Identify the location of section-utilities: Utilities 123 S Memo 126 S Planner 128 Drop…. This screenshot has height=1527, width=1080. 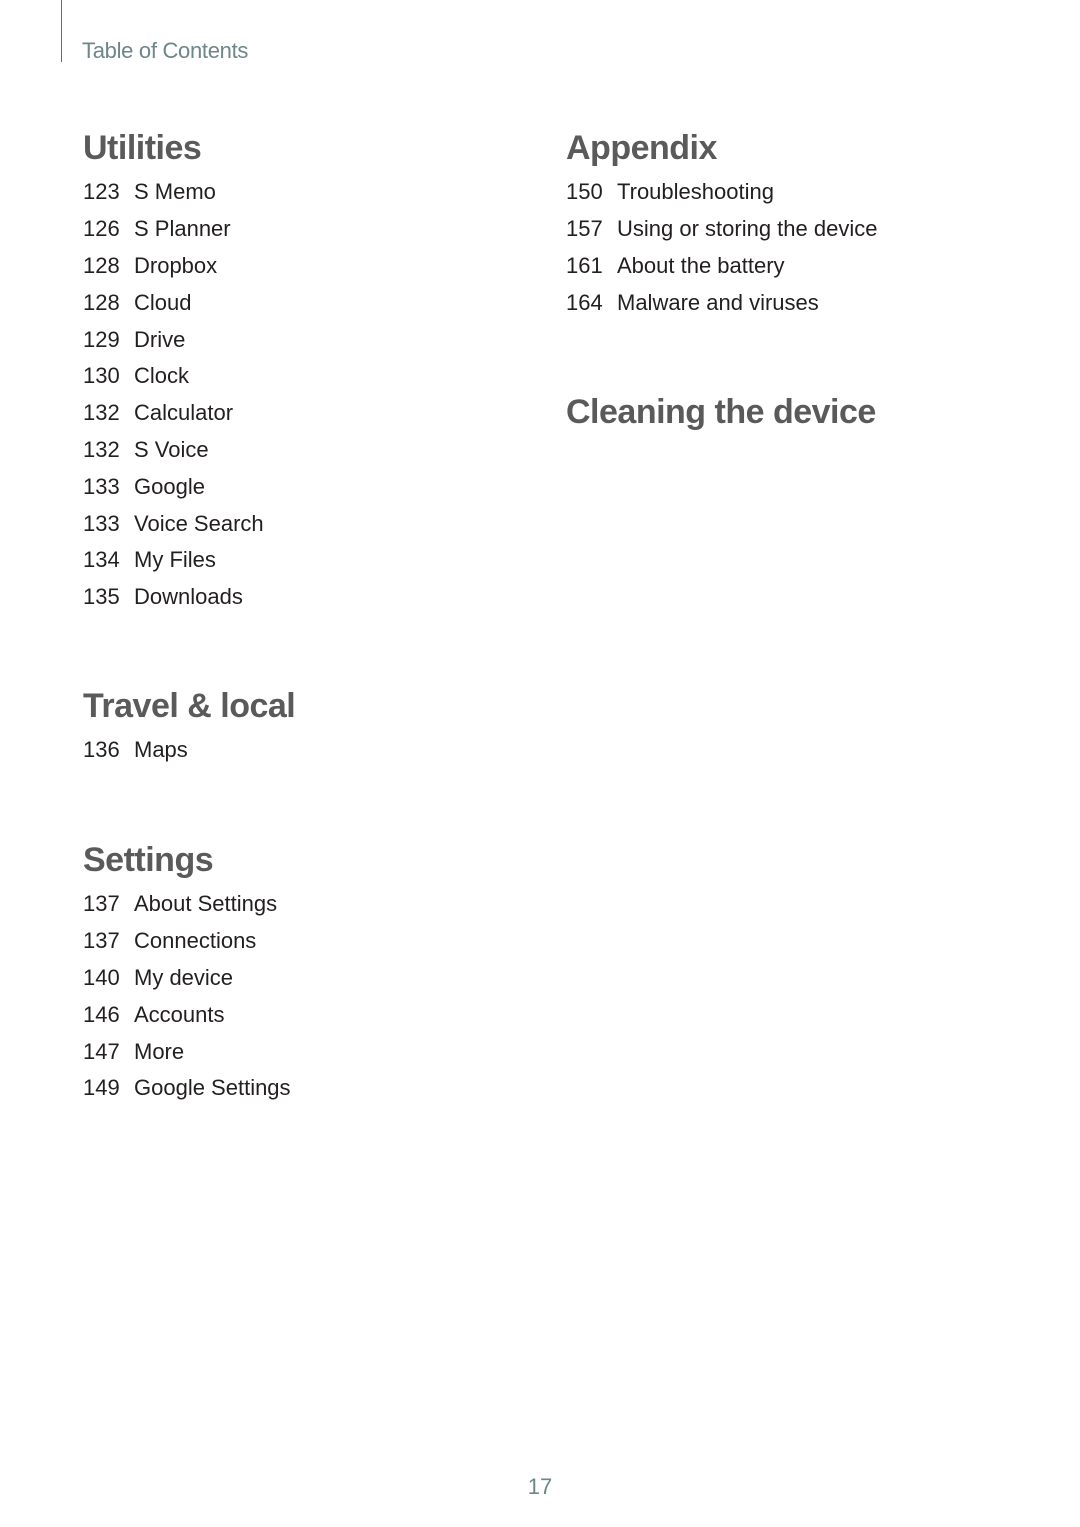
(323, 372).